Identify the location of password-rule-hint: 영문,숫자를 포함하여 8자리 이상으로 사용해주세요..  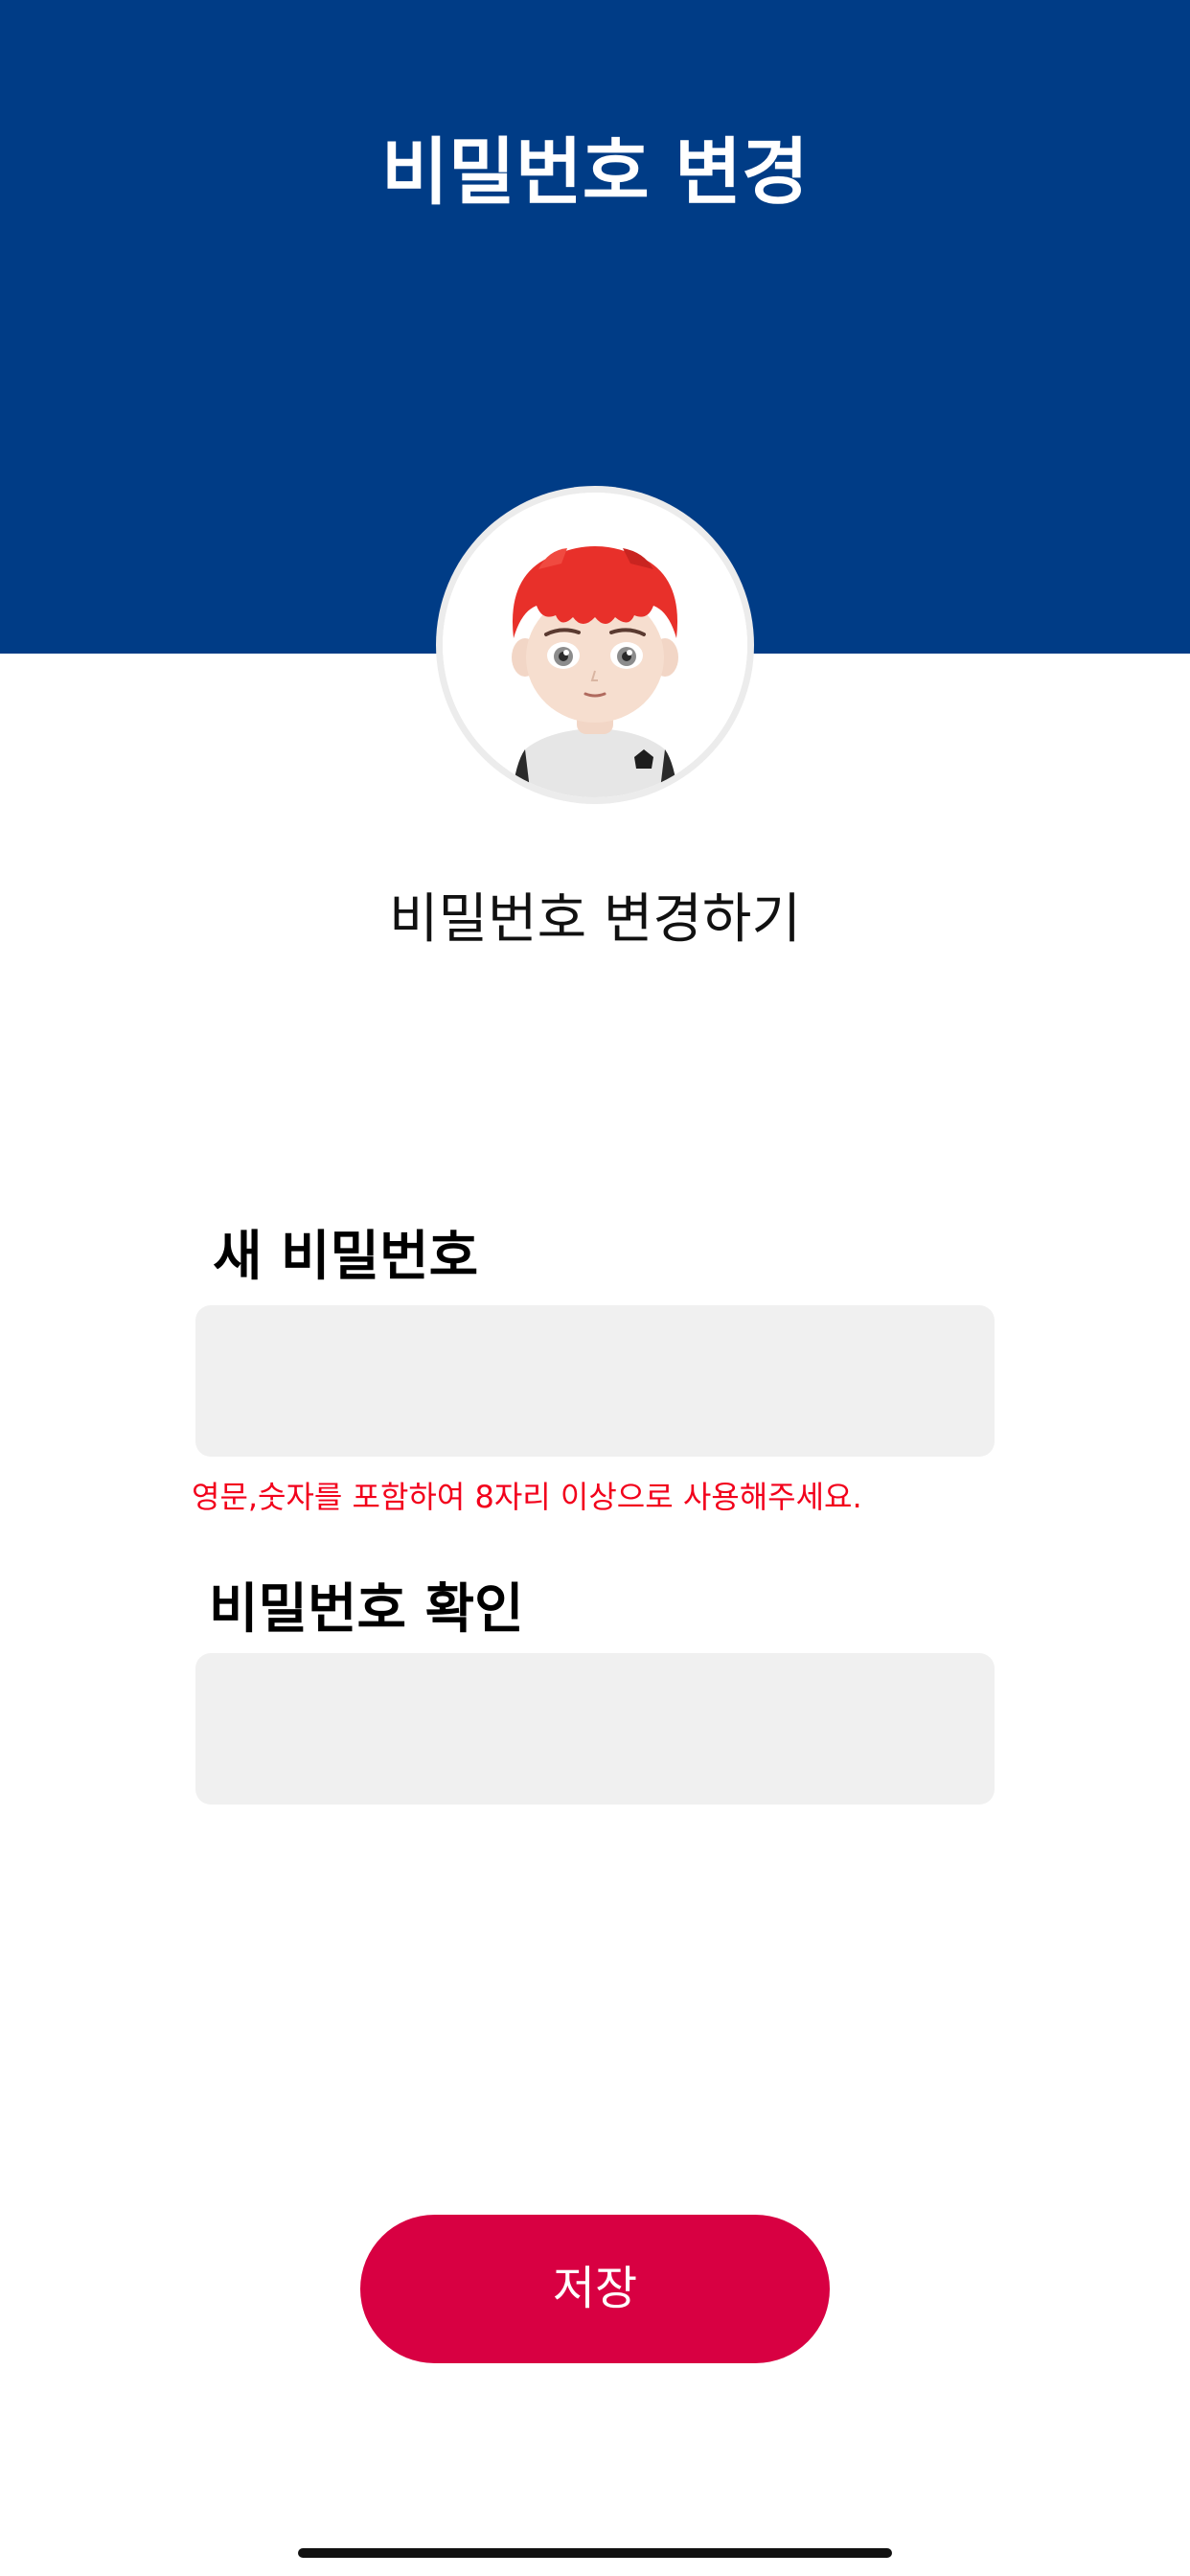
(527, 1497).